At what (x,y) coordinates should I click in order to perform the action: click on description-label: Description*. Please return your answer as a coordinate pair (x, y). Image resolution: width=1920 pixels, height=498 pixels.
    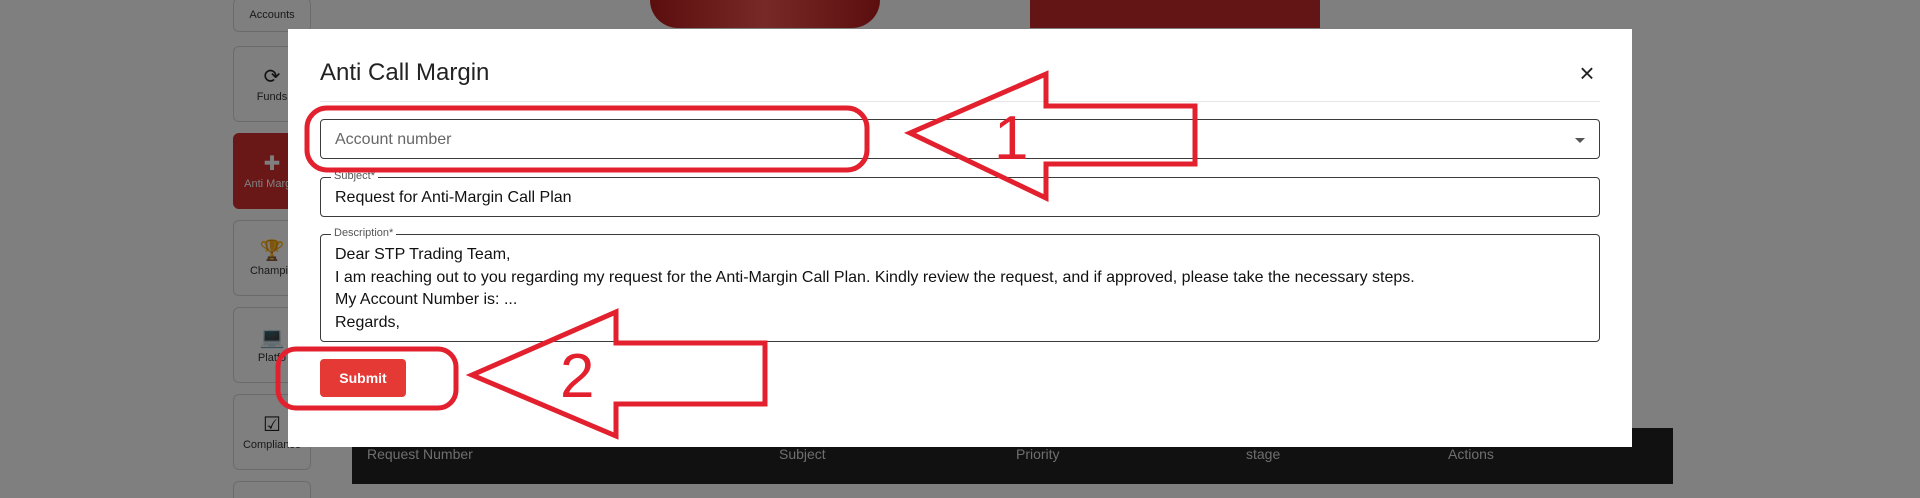
    Looking at the image, I should click on (364, 233).